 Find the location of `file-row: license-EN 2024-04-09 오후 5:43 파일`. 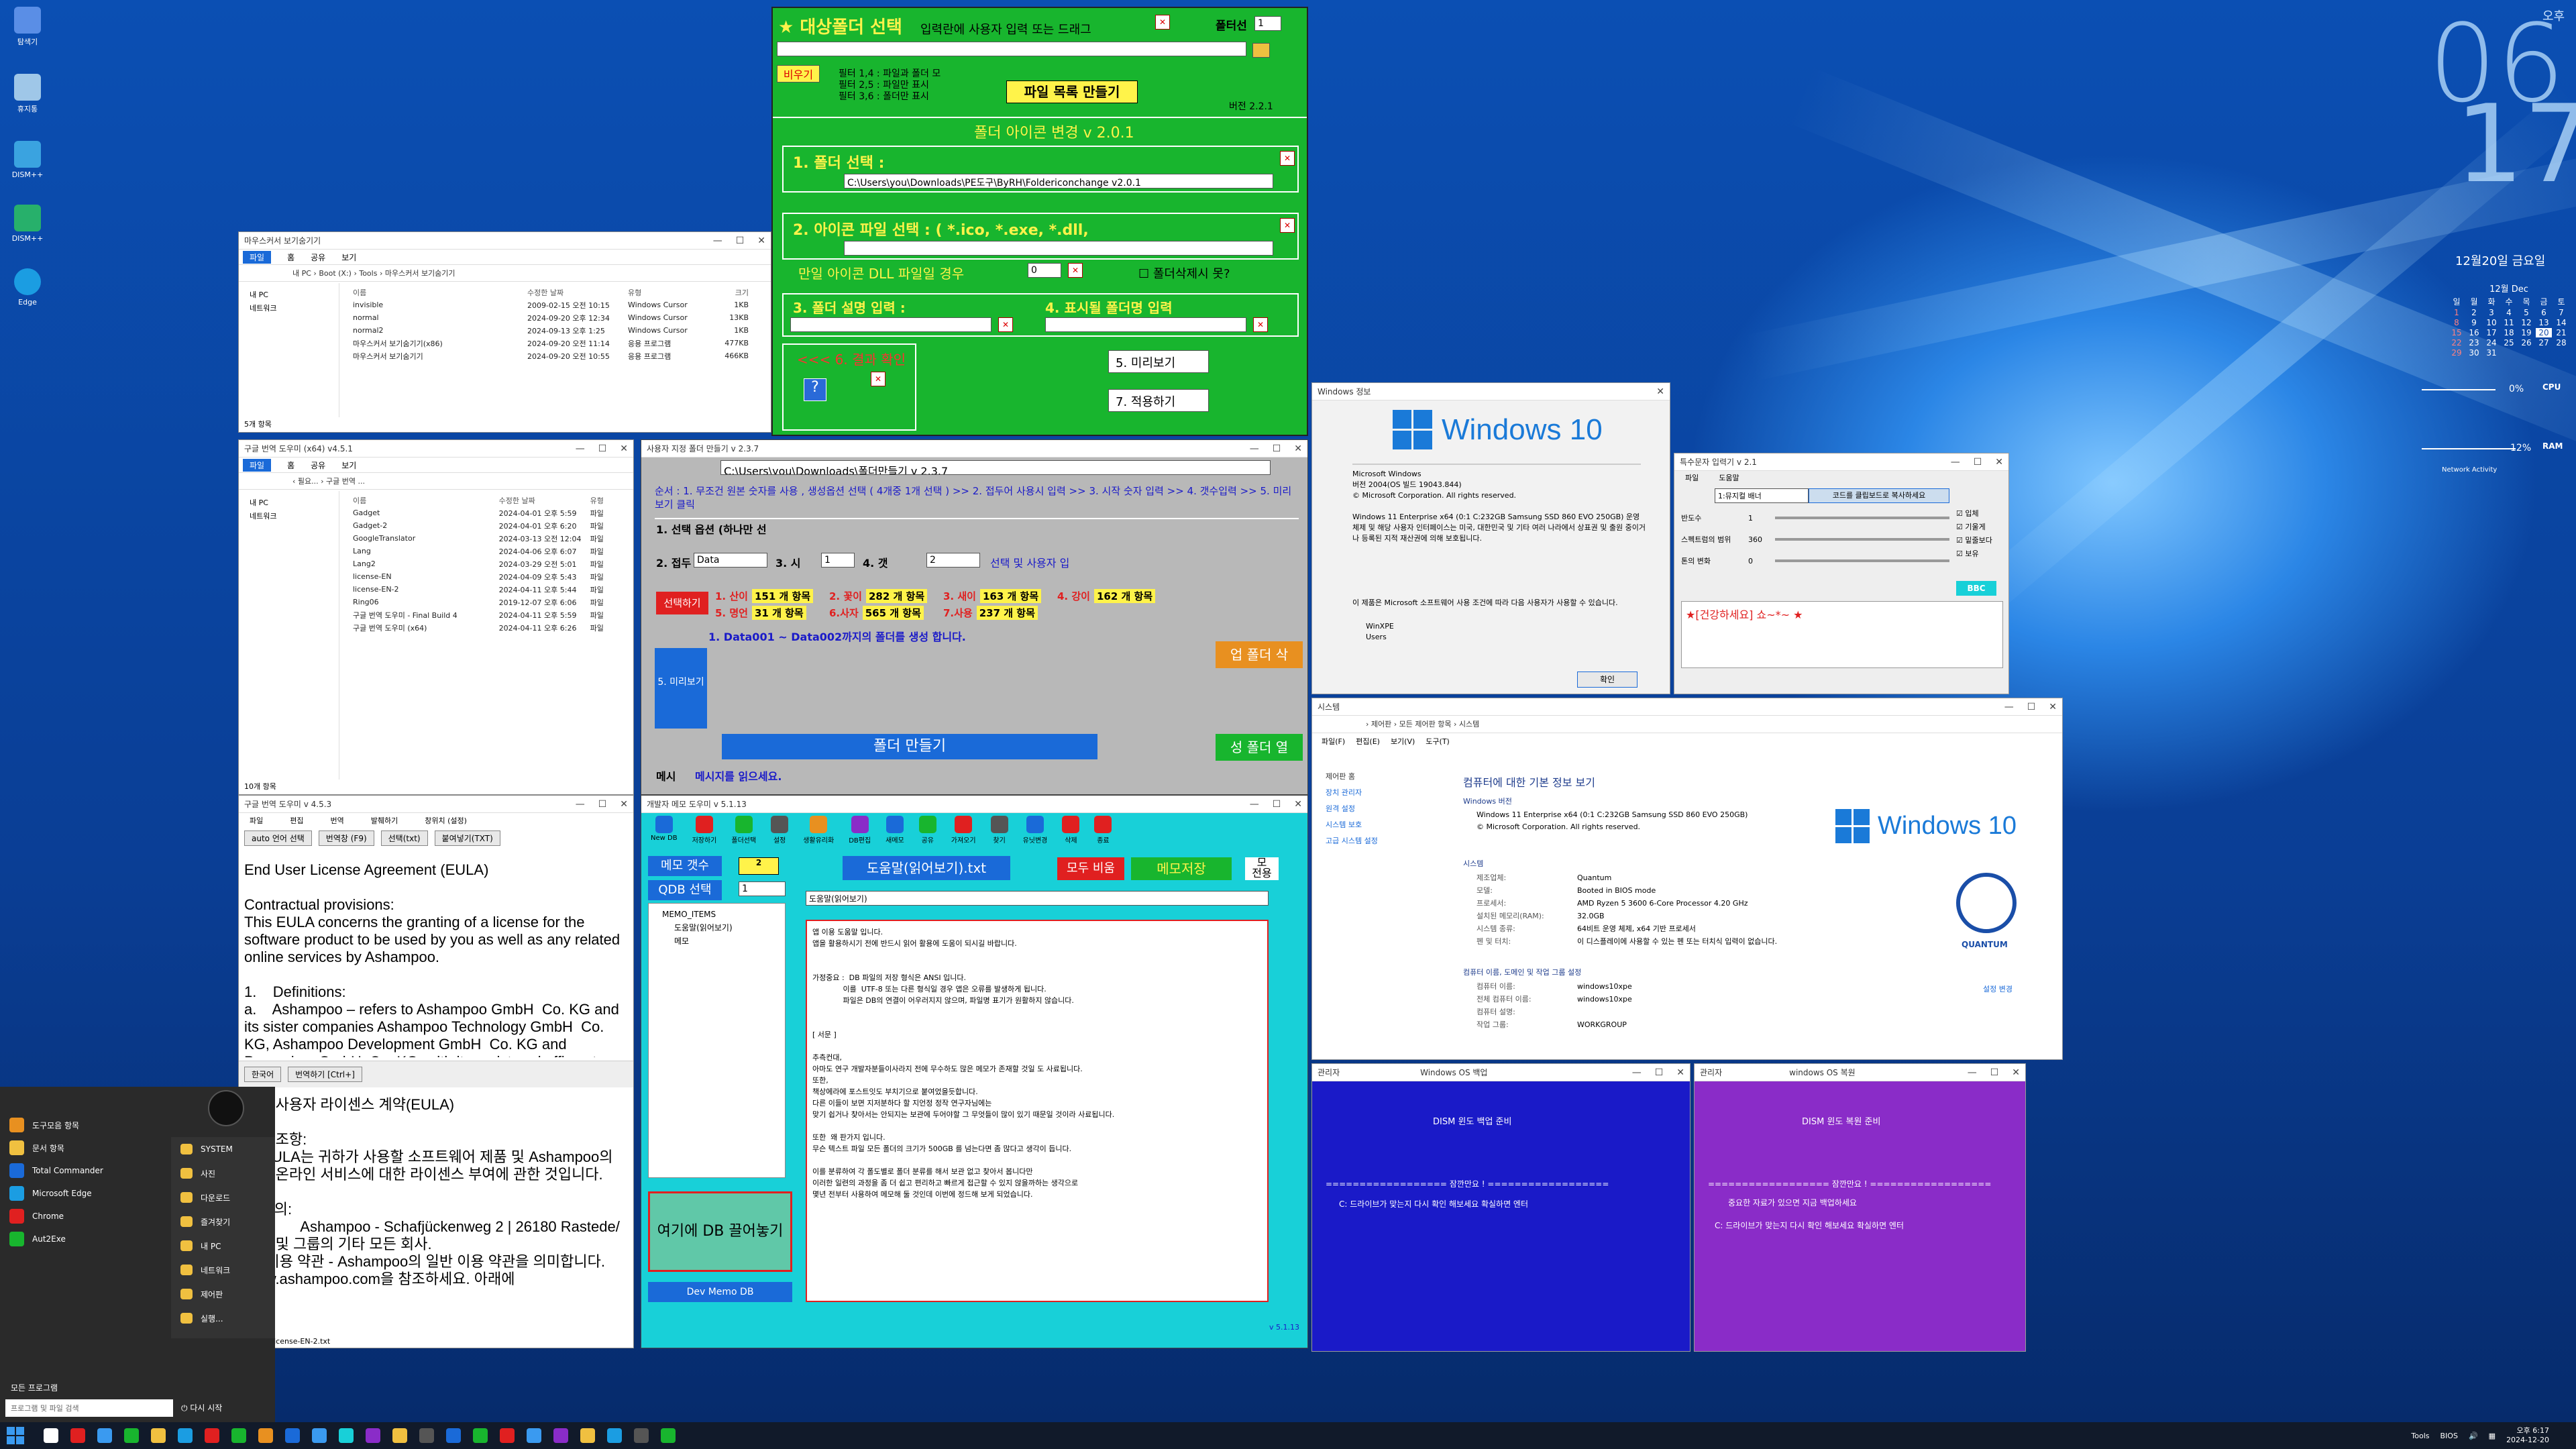

file-row: license-EN 2024-04-09 오후 5:43 파일 is located at coordinates (490, 576).